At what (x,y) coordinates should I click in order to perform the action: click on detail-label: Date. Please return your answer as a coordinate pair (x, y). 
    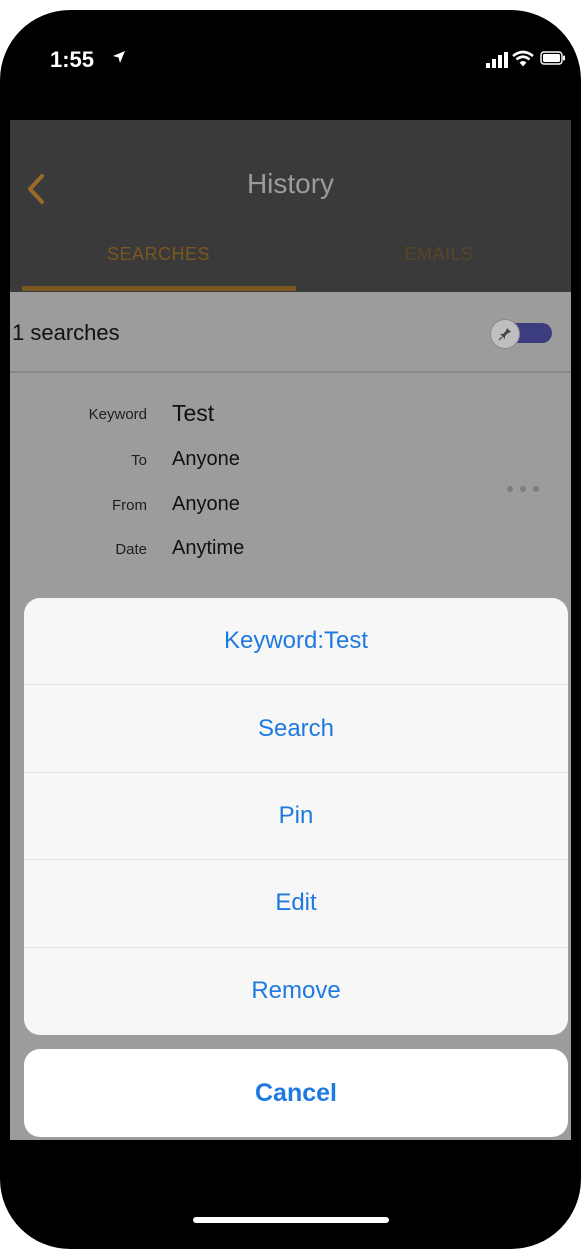
    Looking at the image, I should click on (131, 549).